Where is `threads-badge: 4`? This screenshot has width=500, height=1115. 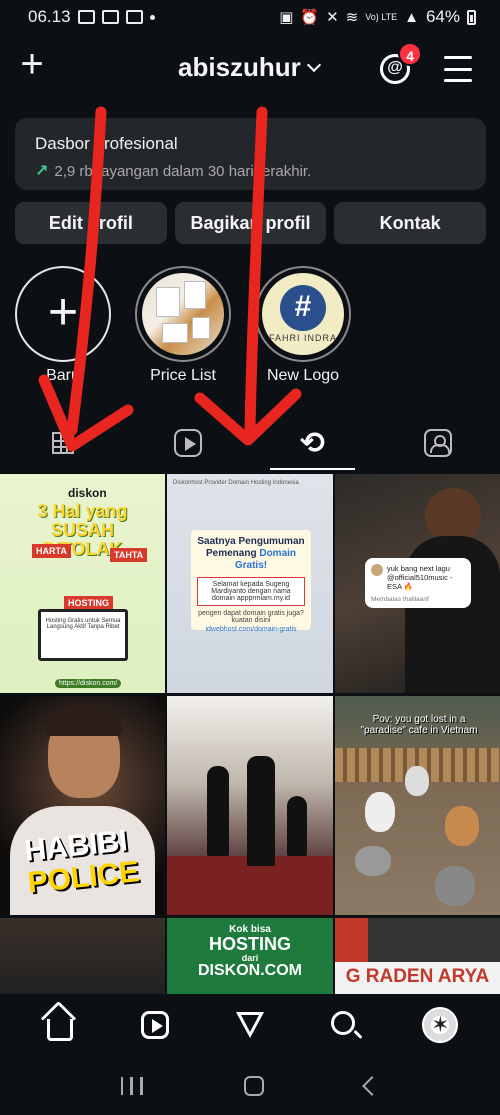
threads-badge: 4 is located at coordinates (410, 54).